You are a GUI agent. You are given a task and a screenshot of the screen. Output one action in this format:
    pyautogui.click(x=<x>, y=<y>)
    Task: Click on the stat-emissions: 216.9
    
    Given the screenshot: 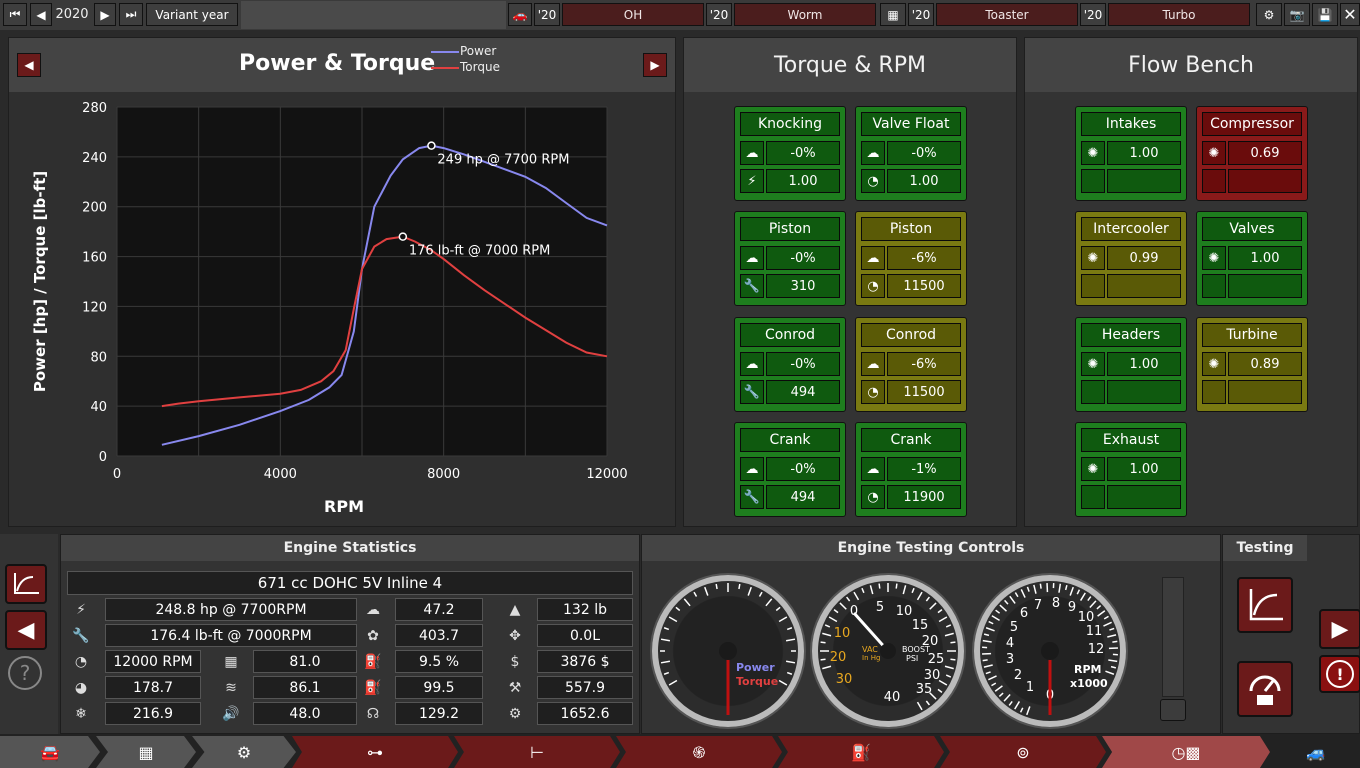 What is the action you would take?
    pyautogui.click(x=153, y=713)
    